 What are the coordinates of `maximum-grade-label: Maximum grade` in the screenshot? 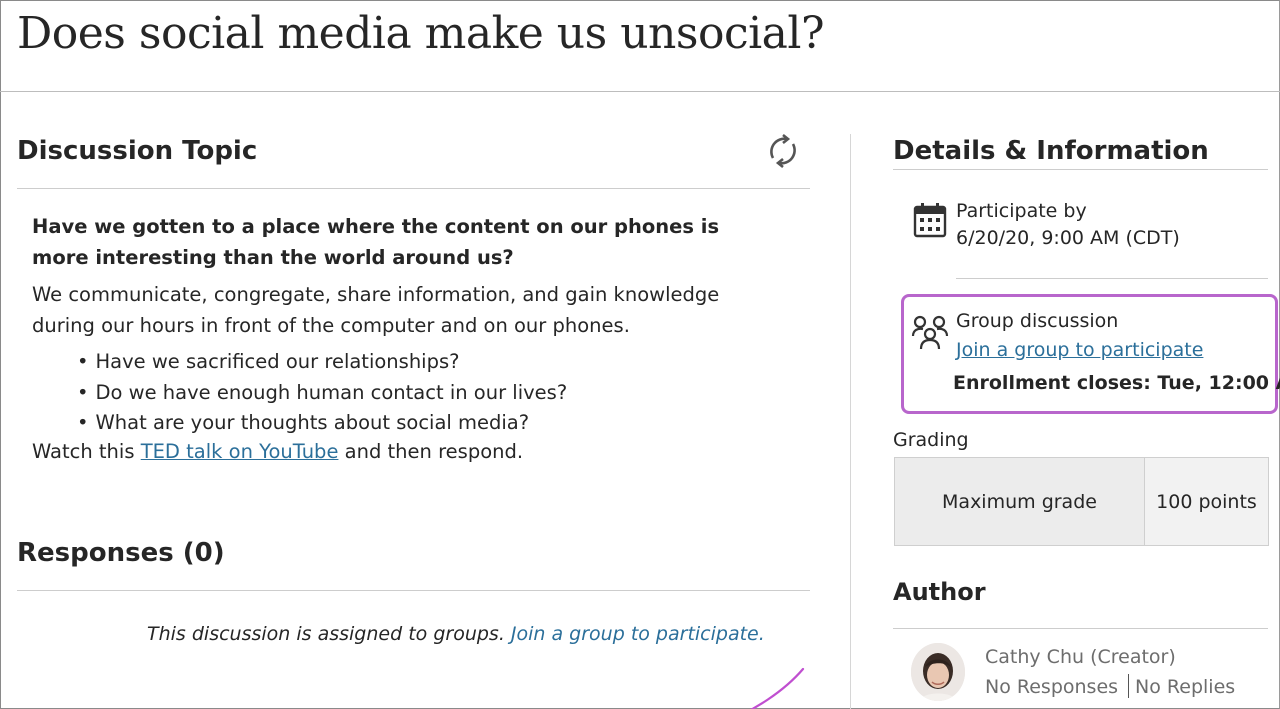 It's located at (1020, 501).